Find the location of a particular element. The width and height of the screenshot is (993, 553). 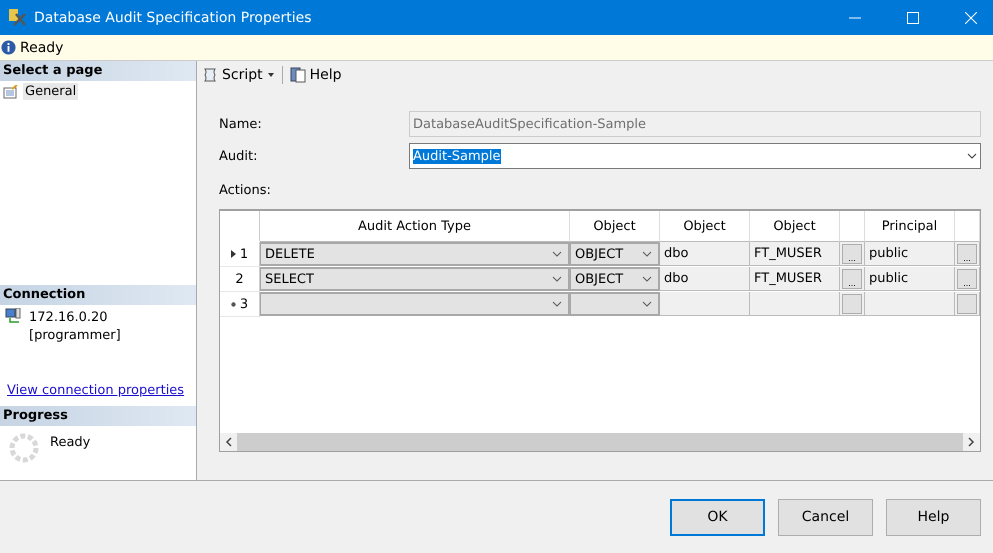

actions-label: Actions: is located at coordinates (245, 190).